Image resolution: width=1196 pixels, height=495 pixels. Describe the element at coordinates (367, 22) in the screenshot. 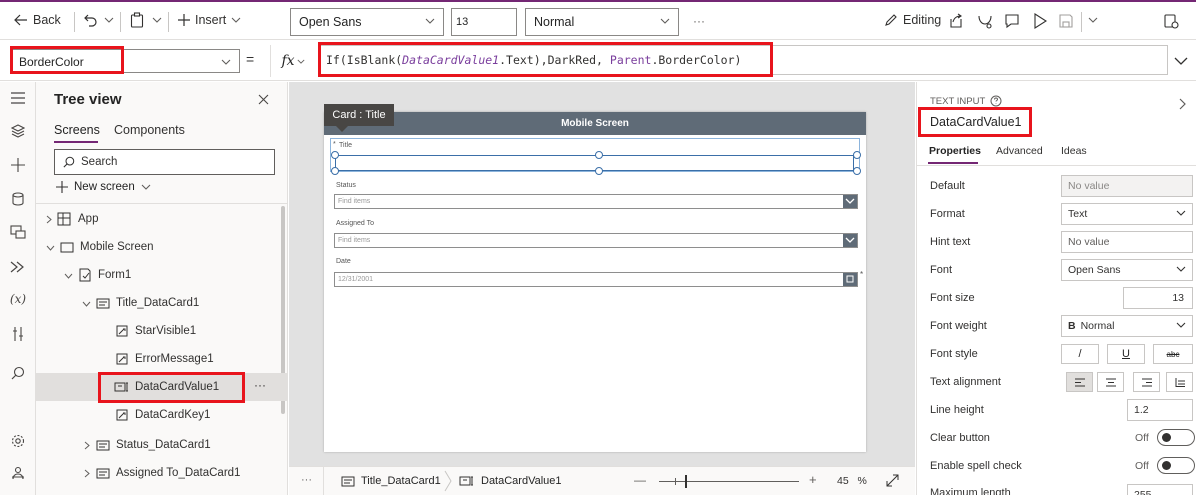

I see `font-family-dropdown: Open Sans` at that location.